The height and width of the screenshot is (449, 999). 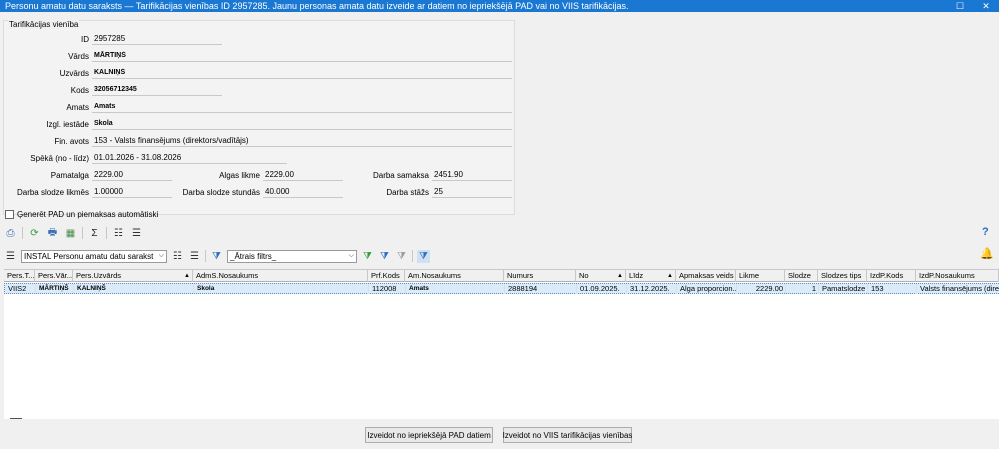 I want to click on column-header: Likme, so click(x=760, y=276).